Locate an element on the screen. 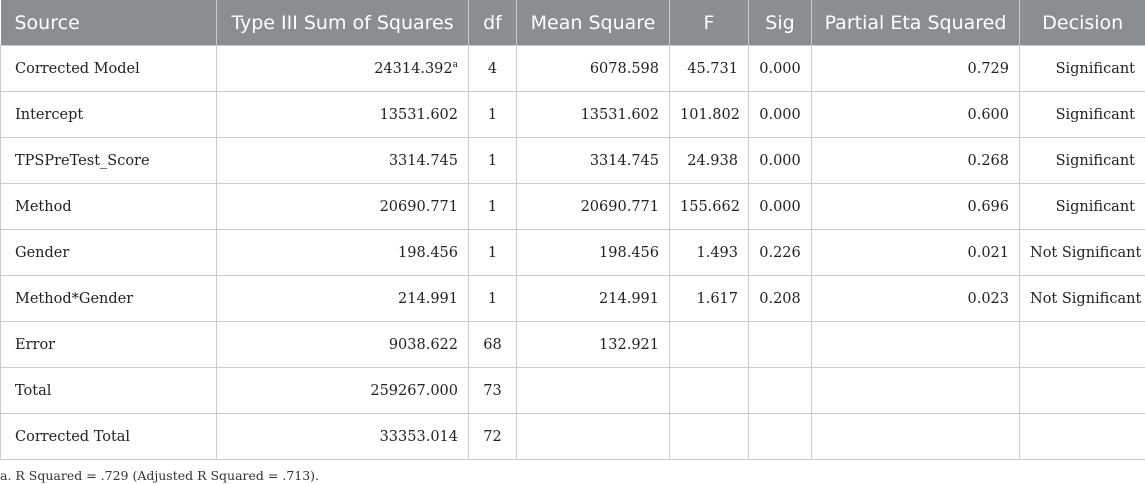  cell-mean-square: 132.921 is located at coordinates (593, 344).